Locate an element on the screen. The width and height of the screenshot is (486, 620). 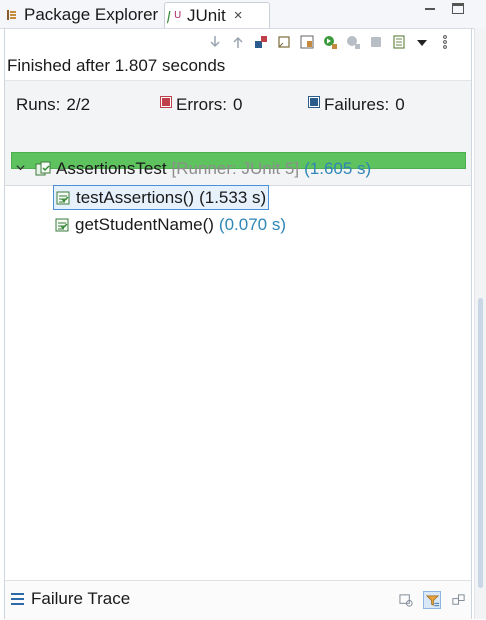
failures-counter: Failures: 0 is located at coordinates (356, 105).